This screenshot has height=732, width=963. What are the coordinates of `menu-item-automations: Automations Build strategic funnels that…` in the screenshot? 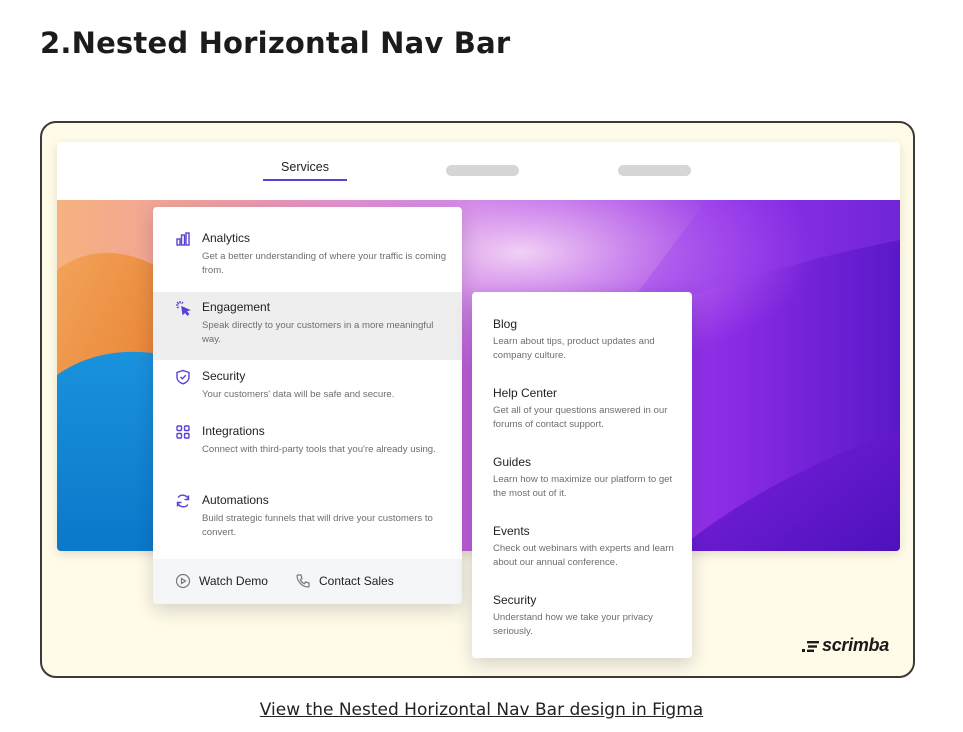 It's located at (307, 519).